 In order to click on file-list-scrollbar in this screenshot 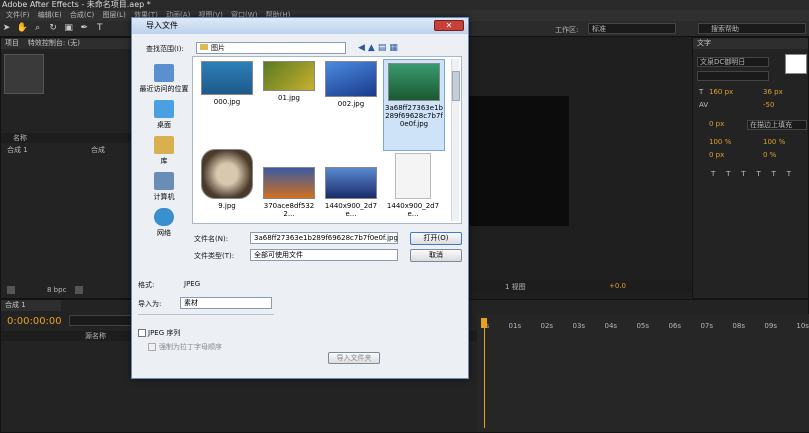, I will do `click(455, 140)`.